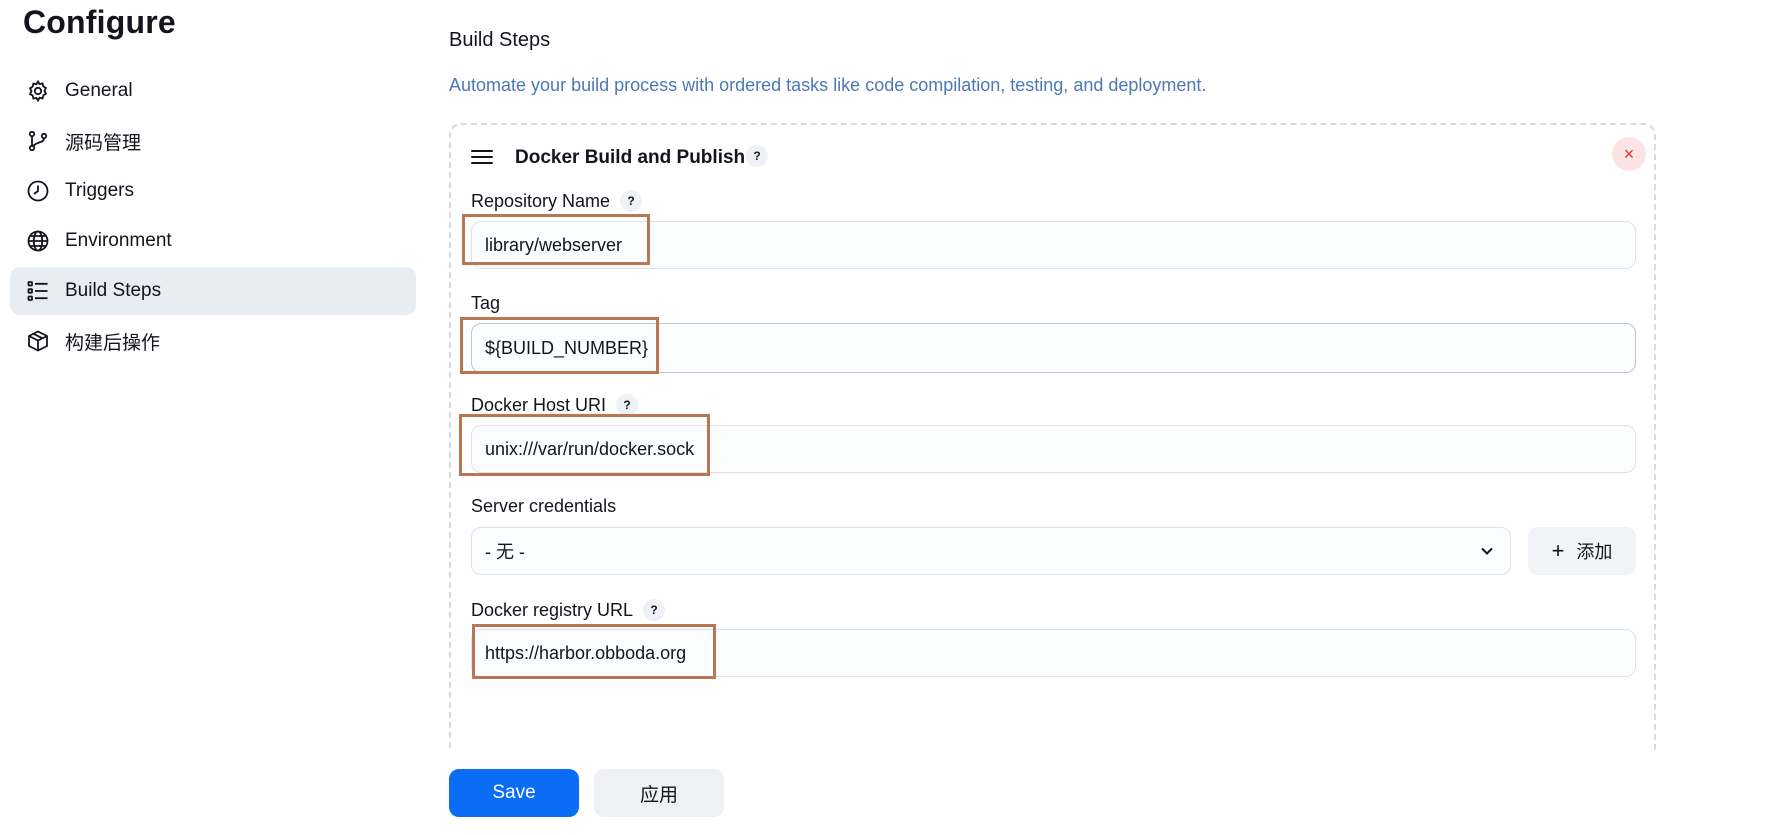 The height and width of the screenshot is (835, 1783). I want to click on chevron-down-icon, so click(1487, 553).